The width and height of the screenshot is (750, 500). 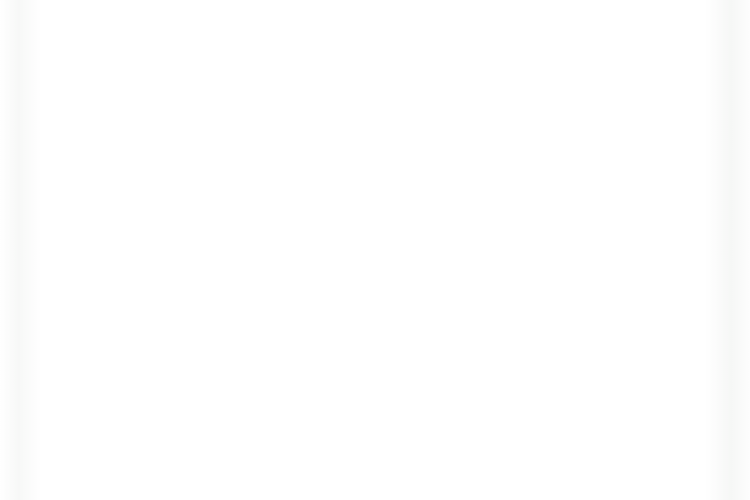 What do you see at coordinates (252, 175) in the screenshot?
I see `cell-english-name: Gemini` at bounding box center [252, 175].